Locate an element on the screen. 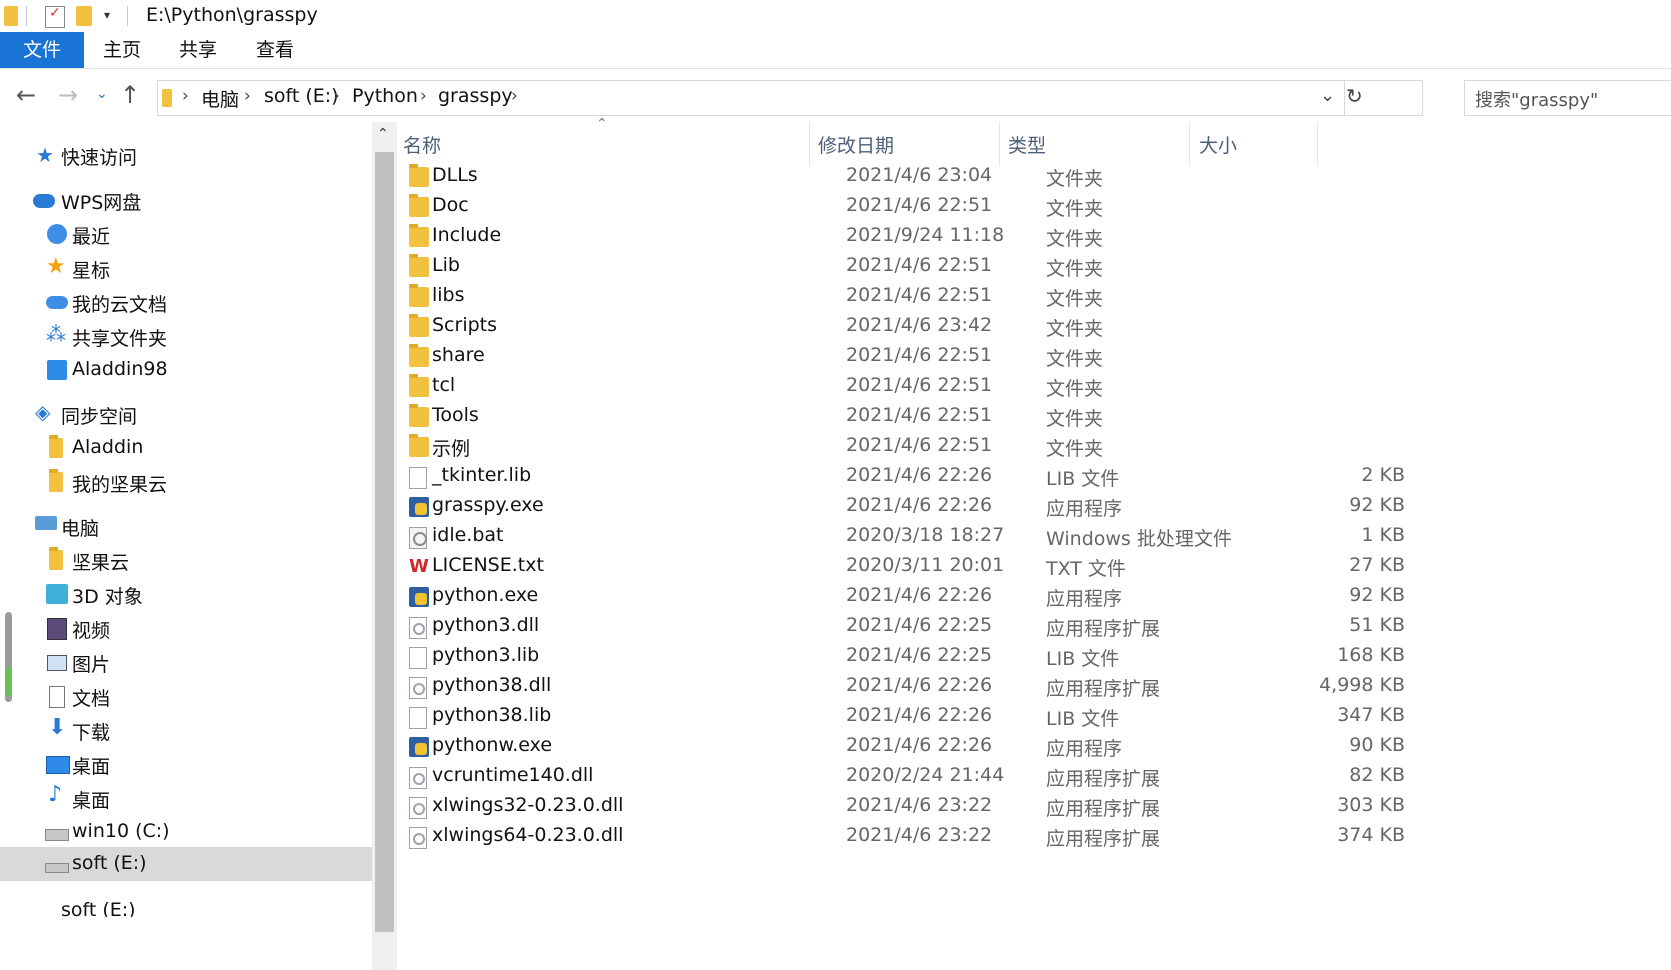 The height and width of the screenshot is (970, 1671). tab-home: 主页 is located at coordinates (122, 50).